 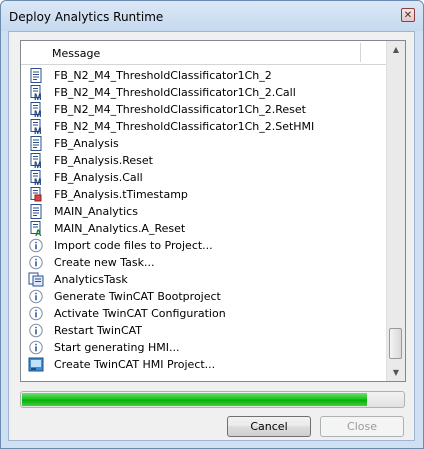 I want to click on list-item-text: FB_Analysis.tTimestamp, so click(x=121, y=194).